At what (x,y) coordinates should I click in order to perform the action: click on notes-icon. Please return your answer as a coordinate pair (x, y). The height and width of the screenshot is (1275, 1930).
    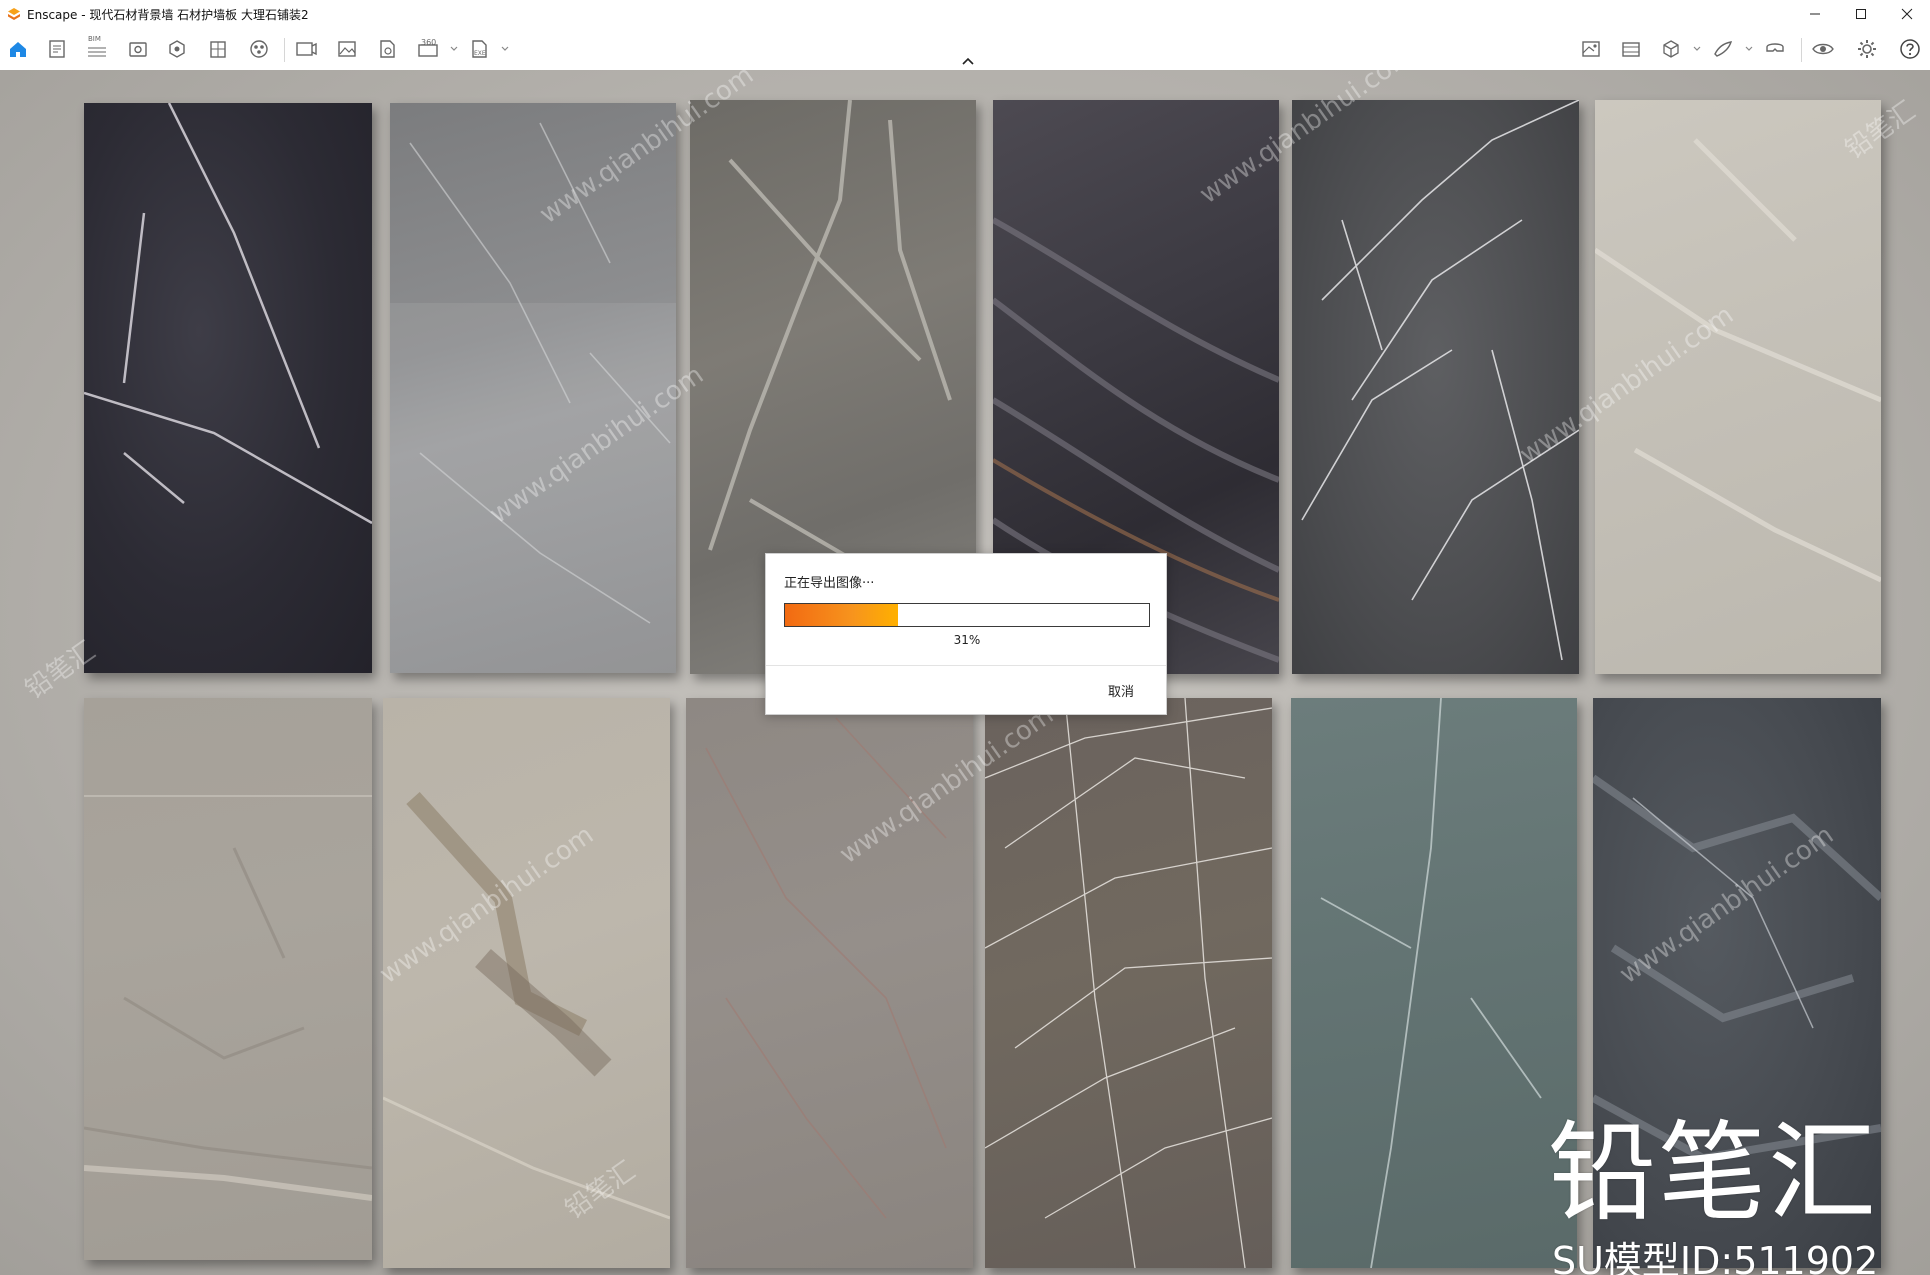
    Looking at the image, I should click on (57, 49).